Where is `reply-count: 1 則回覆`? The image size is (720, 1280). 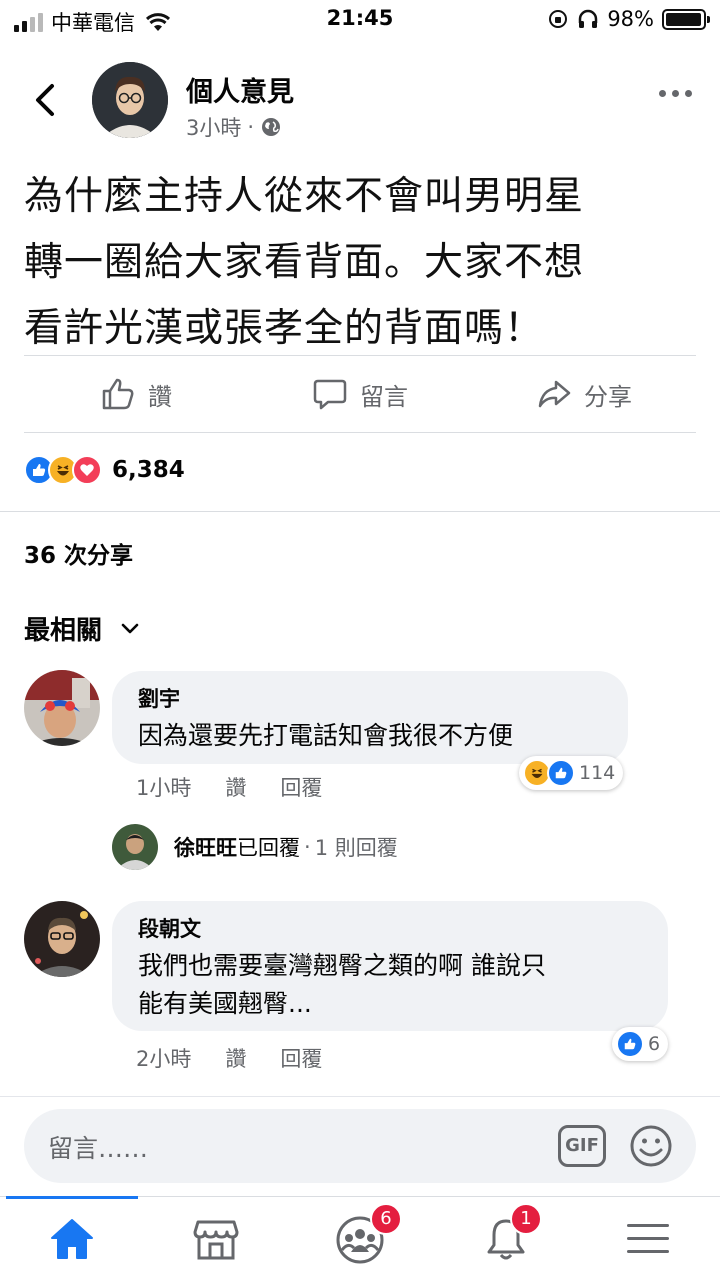 reply-count: 1 則回覆 is located at coordinates (356, 848).